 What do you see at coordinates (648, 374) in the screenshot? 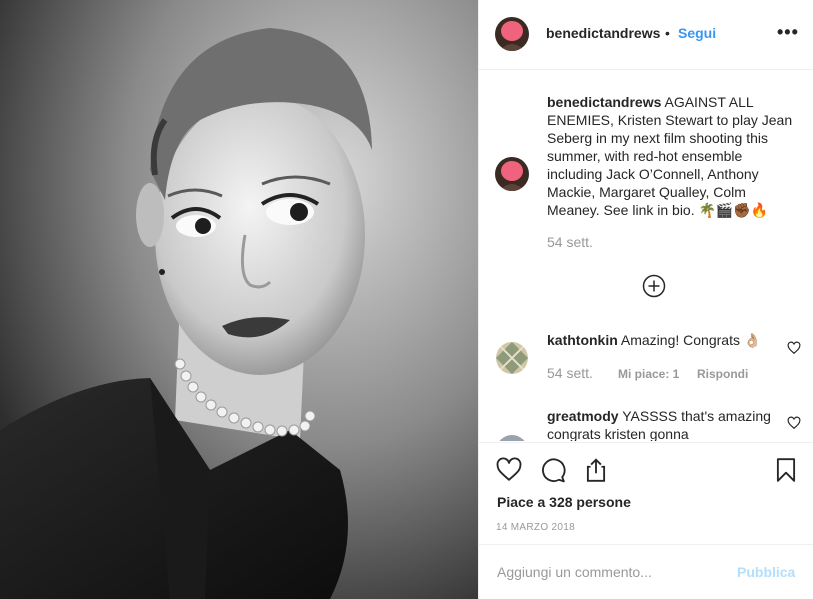
I see `comment-likes-count: Mi piace: 1` at bounding box center [648, 374].